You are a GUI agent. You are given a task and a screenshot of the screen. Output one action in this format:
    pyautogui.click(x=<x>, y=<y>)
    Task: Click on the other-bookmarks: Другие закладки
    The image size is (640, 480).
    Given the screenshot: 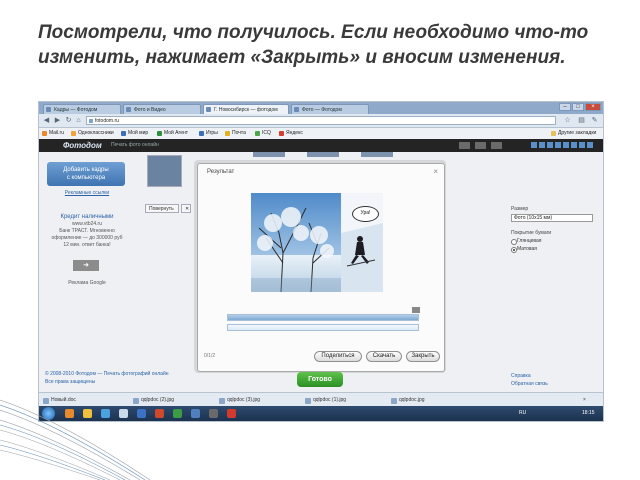 What is the action you would take?
    pyautogui.click(x=573, y=133)
    